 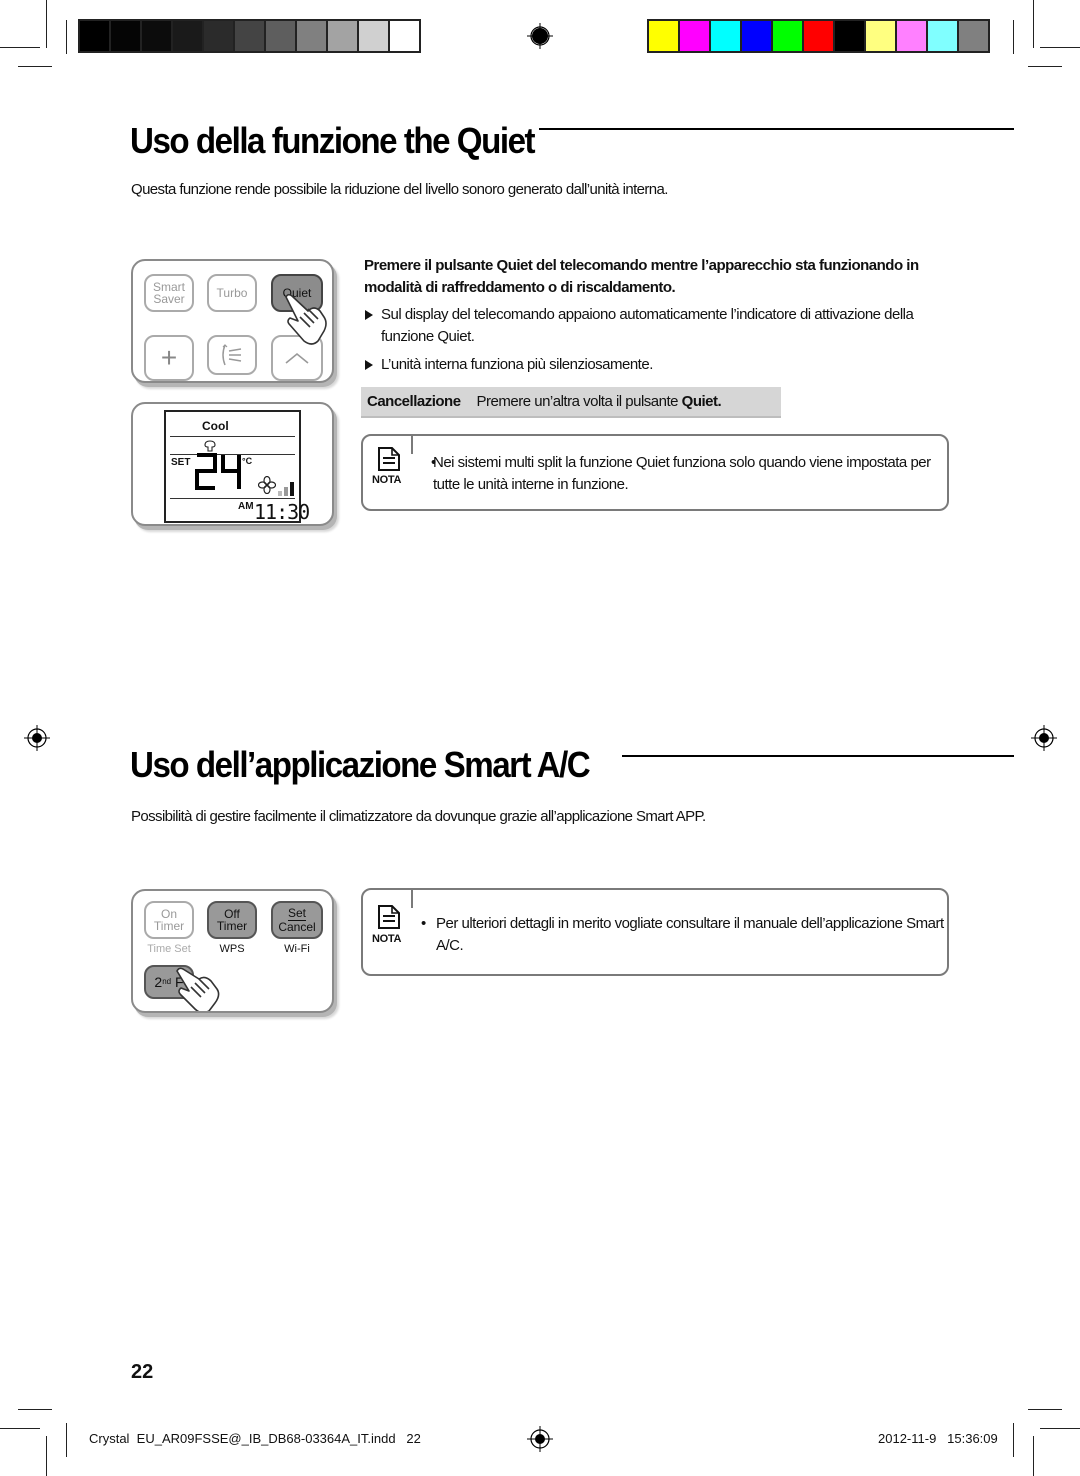 I want to click on plus-button: +, so click(x=169, y=358).